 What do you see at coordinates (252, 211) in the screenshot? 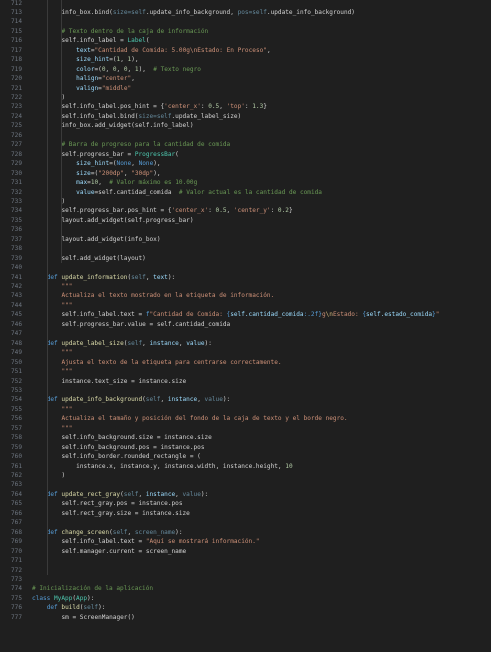
I see `code-token: 'center_y'` at bounding box center [252, 211].